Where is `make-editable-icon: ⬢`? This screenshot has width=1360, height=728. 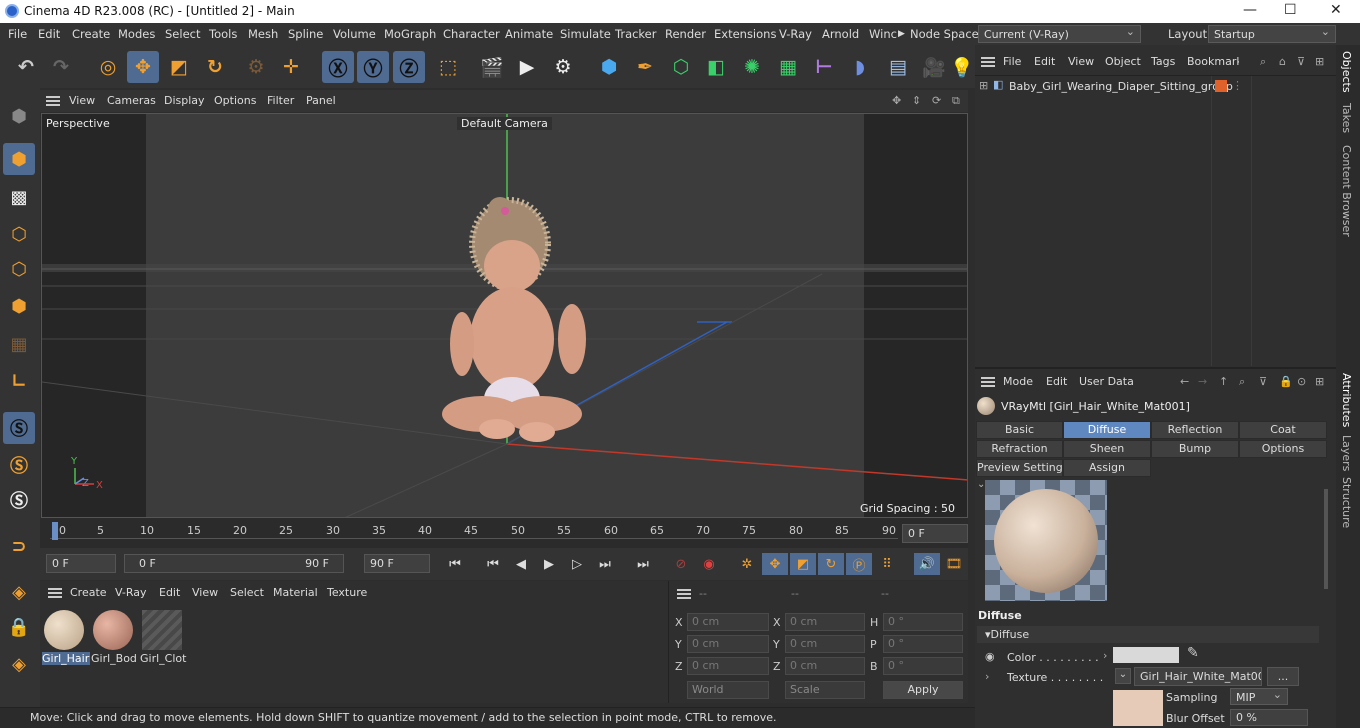 make-editable-icon: ⬢ is located at coordinates (19, 116).